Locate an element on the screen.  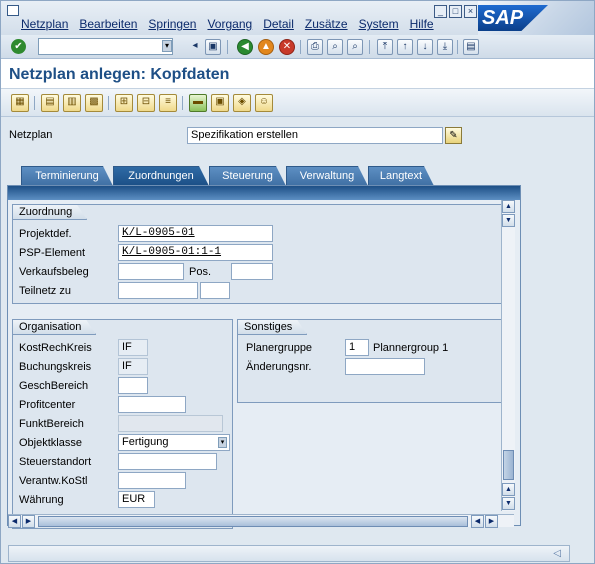
aenderungsnr-label: Änderungsnr. is located at coordinates (279, 367).